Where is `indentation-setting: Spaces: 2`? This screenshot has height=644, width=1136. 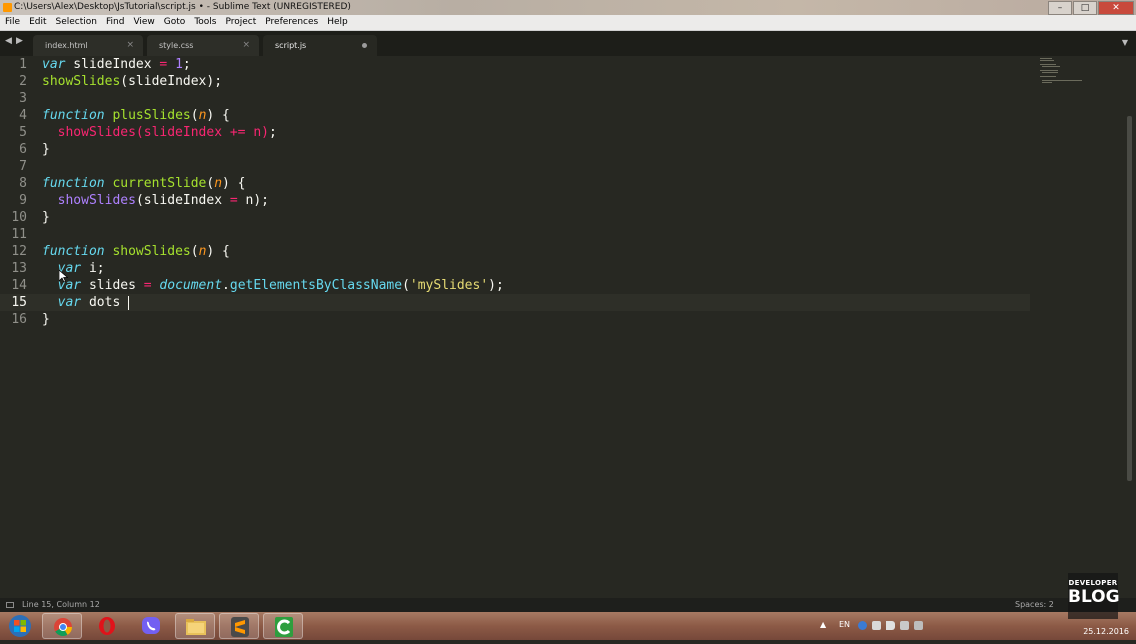
indentation-setting: Spaces: 2 is located at coordinates (1034, 605).